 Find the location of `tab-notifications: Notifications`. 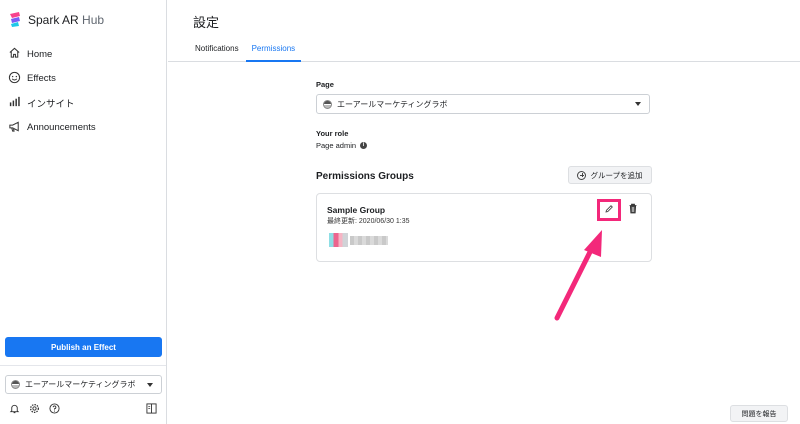

tab-notifications: Notifications is located at coordinates (217, 53).